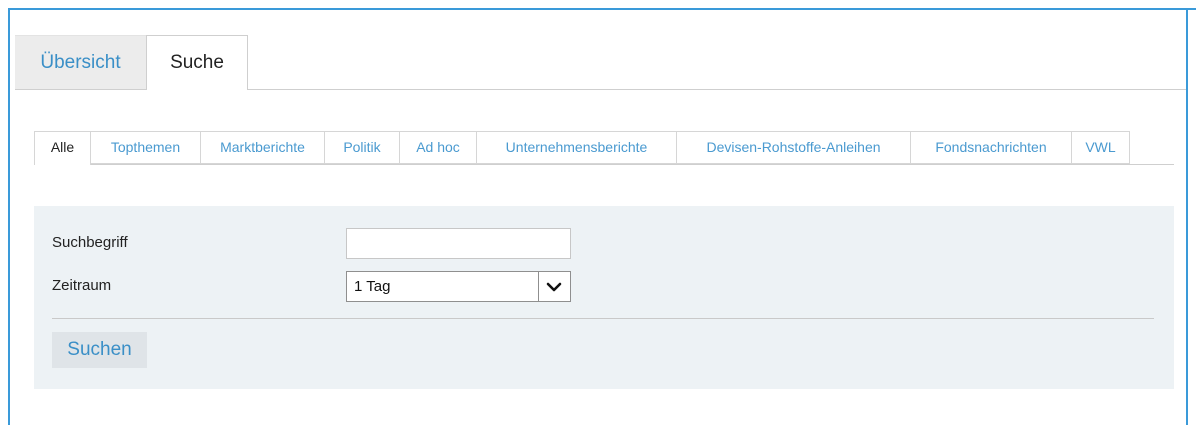  Describe the element at coordinates (362, 147) in the screenshot. I see `category-tab-politik: Politik` at that location.